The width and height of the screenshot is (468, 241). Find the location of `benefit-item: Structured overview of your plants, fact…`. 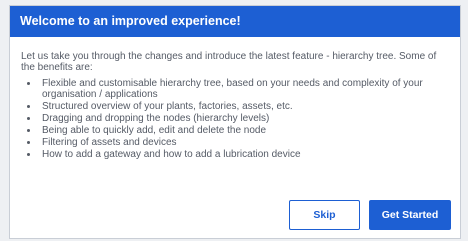

benefit-item: Structured overview of your plants, fact… is located at coordinates (243, 106).